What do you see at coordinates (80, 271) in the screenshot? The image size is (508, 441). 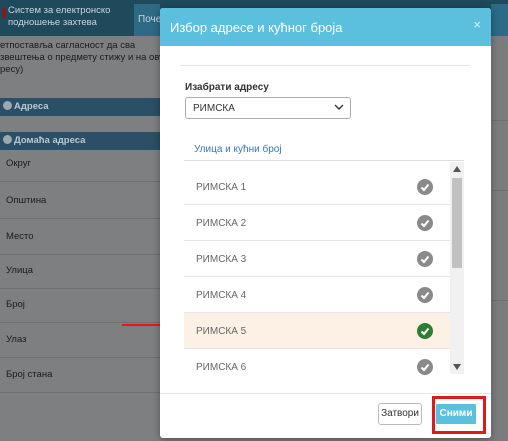 I see `field-street: Улица` at bounding box center [80, 271].